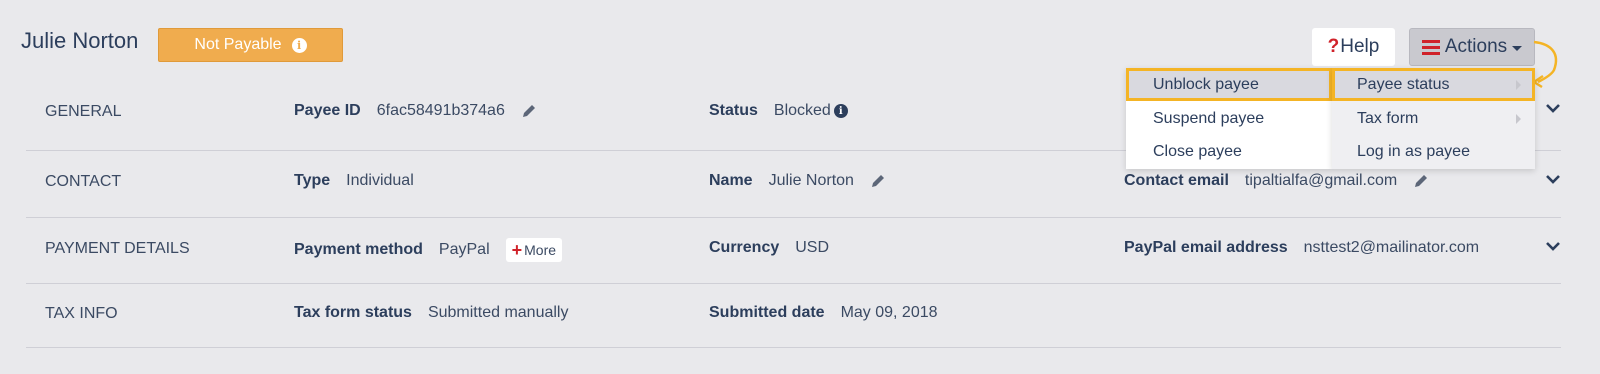 The image size is (1600, 374). What do you see at coordinates (1476, 46) in the screenshot?
I see `actions-label: Actions` at bounding box center [1476, 46].